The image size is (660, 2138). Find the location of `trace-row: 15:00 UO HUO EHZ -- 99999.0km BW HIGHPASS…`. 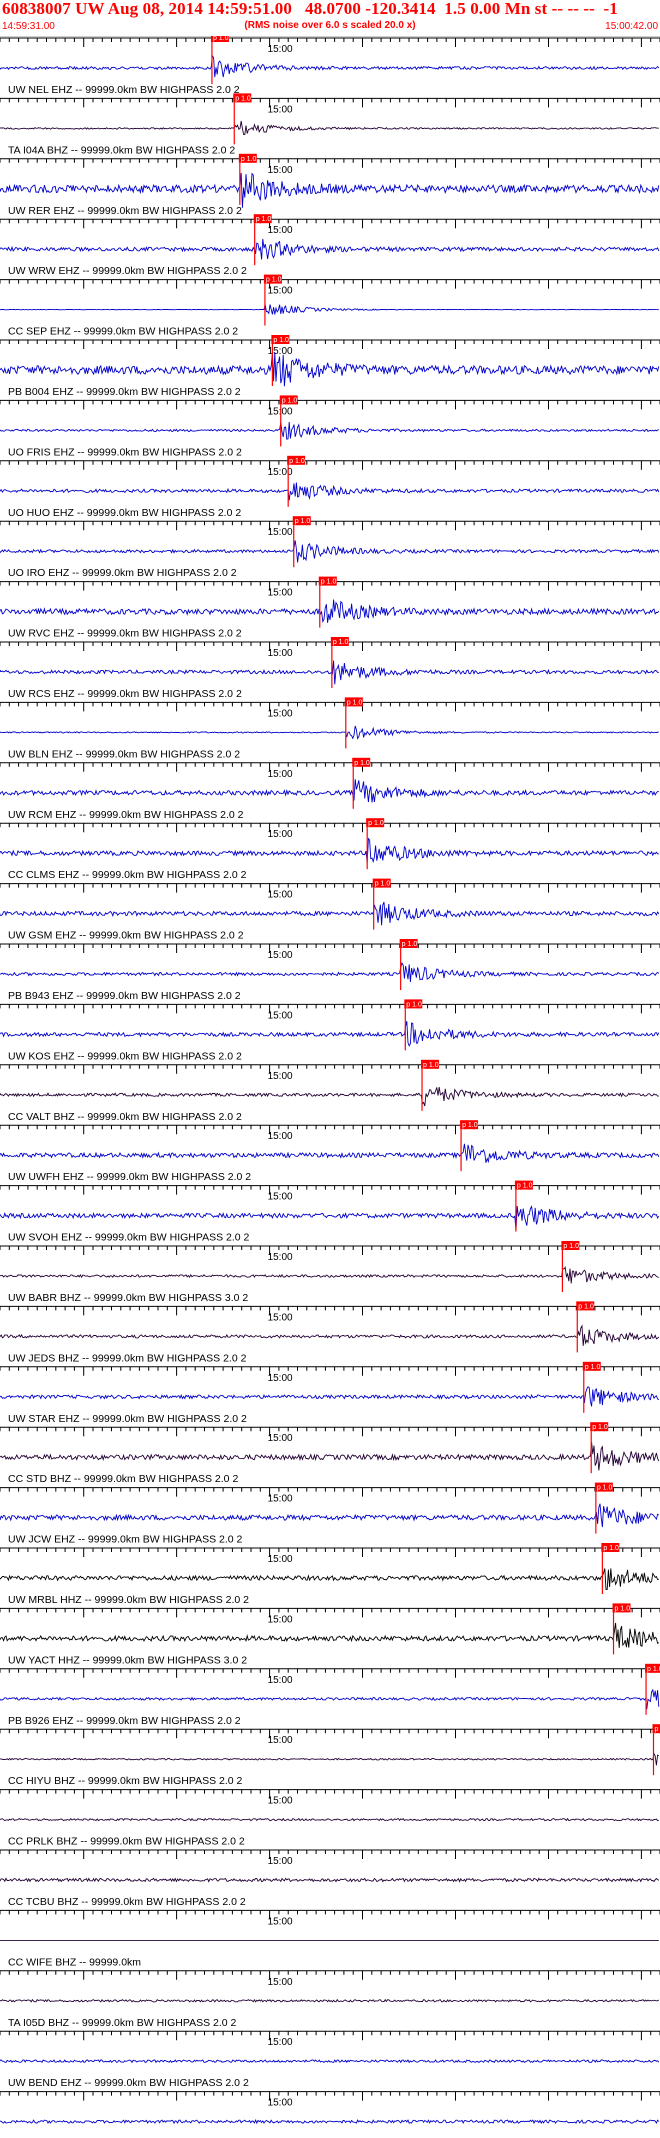

trace-row: 15:00 UO HUO EHZ -- 99999.0km BW HIGHPASS… is located at coordinates (330, 487).